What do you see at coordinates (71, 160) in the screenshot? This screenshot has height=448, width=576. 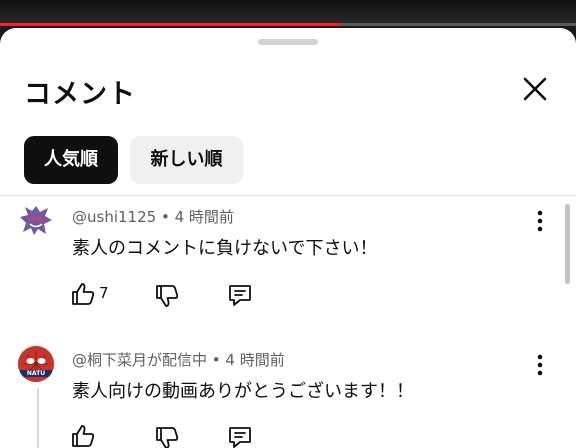 I see `sort-chip-popular: 人気順` at bounding box center [71, 160].